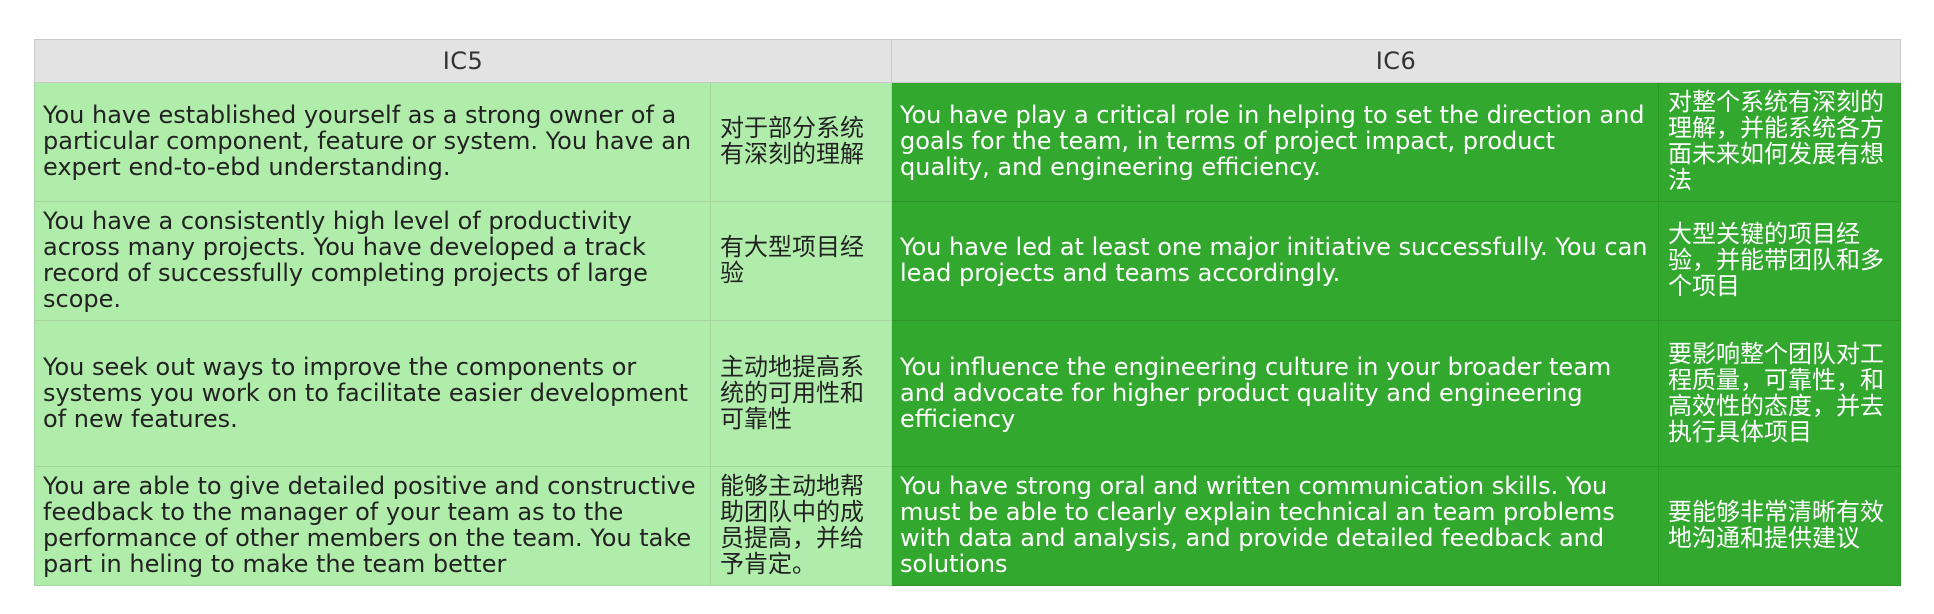 This screenshot has width=1934, height=614. I want to click on ic5-chinese-cell: 对于部分系统有深刻的理解, so click(801, 142).